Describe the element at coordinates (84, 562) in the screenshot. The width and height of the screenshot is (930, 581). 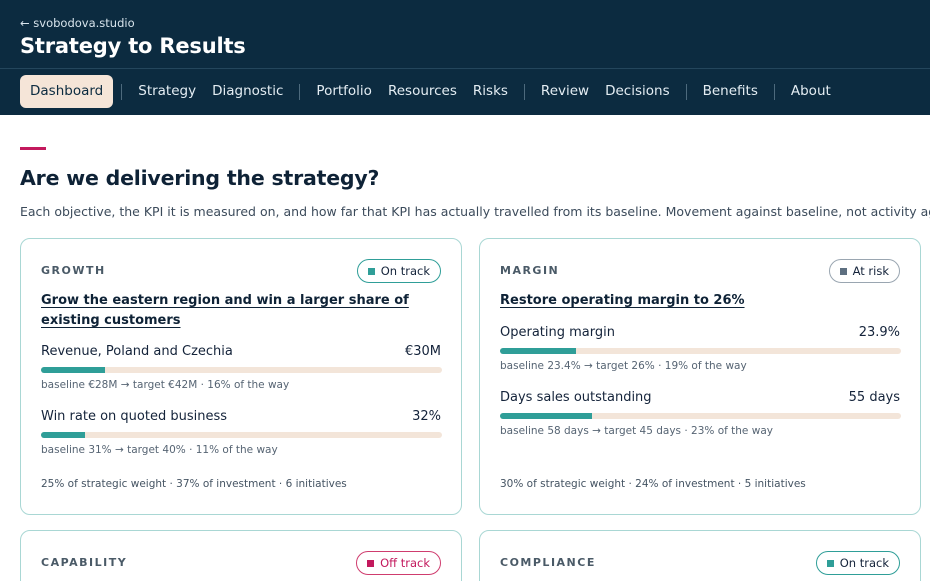
I see `card-category-label: CAPABILITY` at that location.